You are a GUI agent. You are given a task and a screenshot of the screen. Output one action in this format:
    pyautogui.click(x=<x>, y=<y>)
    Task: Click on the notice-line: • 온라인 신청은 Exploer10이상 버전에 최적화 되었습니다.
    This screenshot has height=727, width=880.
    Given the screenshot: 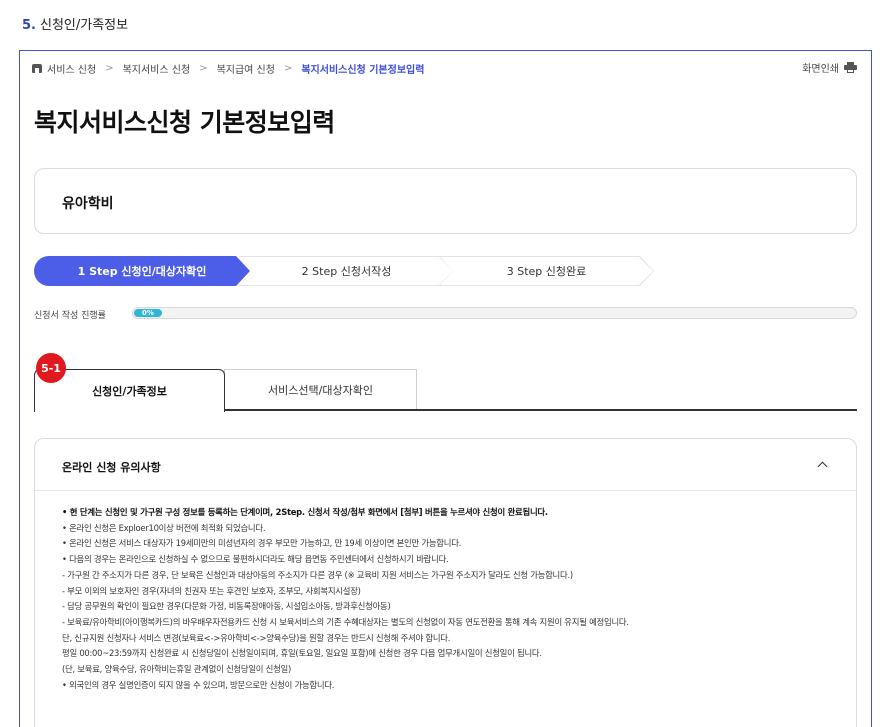 What is the action you would take?
    pyautogui.click(x=164, y=527)
    